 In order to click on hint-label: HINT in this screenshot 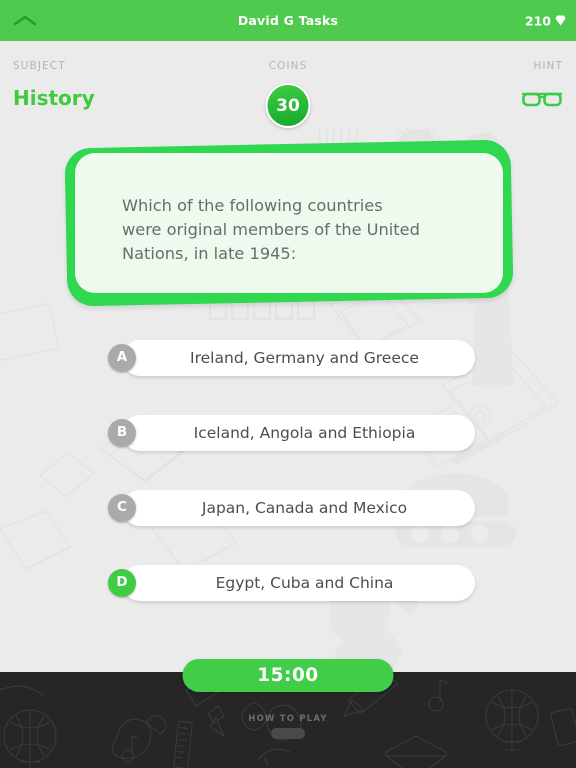, I will do `click(548, 66)`.